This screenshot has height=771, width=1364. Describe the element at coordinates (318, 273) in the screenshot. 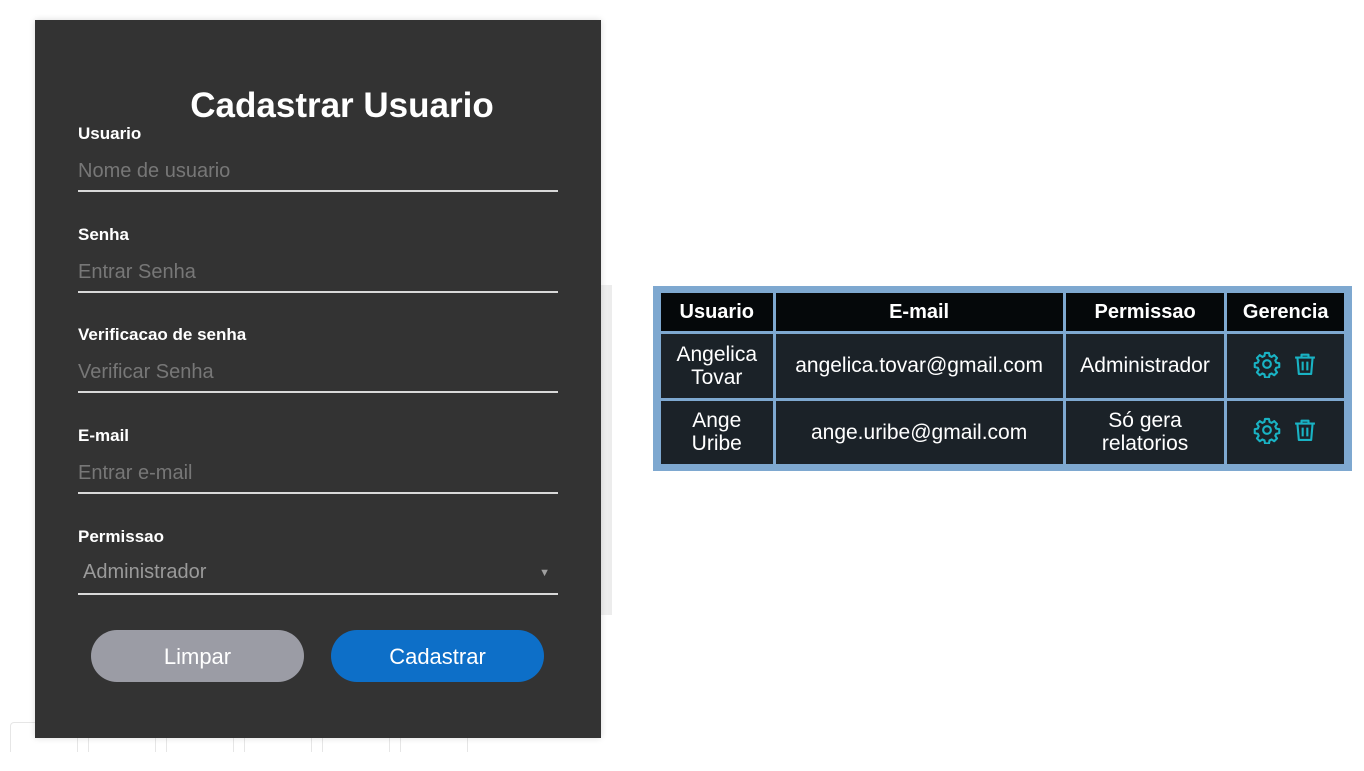

I see `password-input` at that location.